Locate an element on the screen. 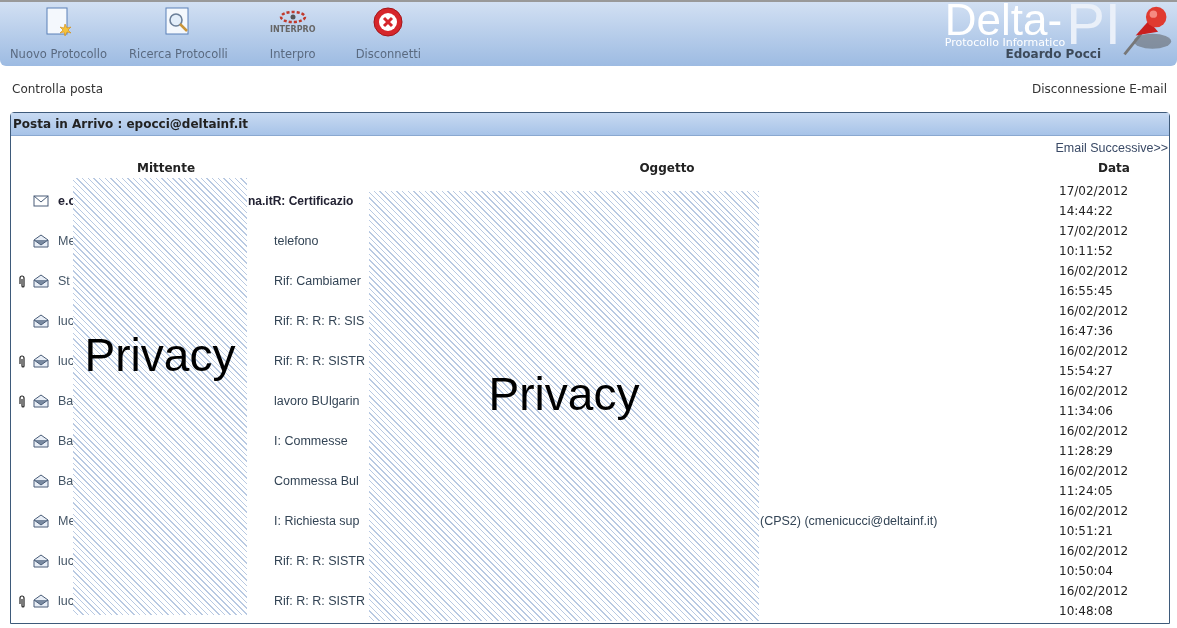  subject-text: Rif: Cambiamer is located at coordinates (318, 281).